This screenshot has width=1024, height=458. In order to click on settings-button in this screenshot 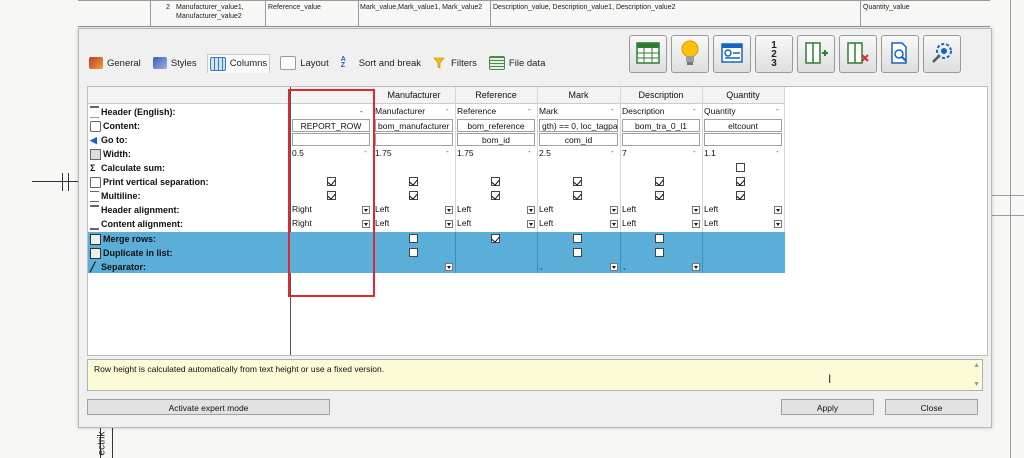, I will do `click(942, 54)`.